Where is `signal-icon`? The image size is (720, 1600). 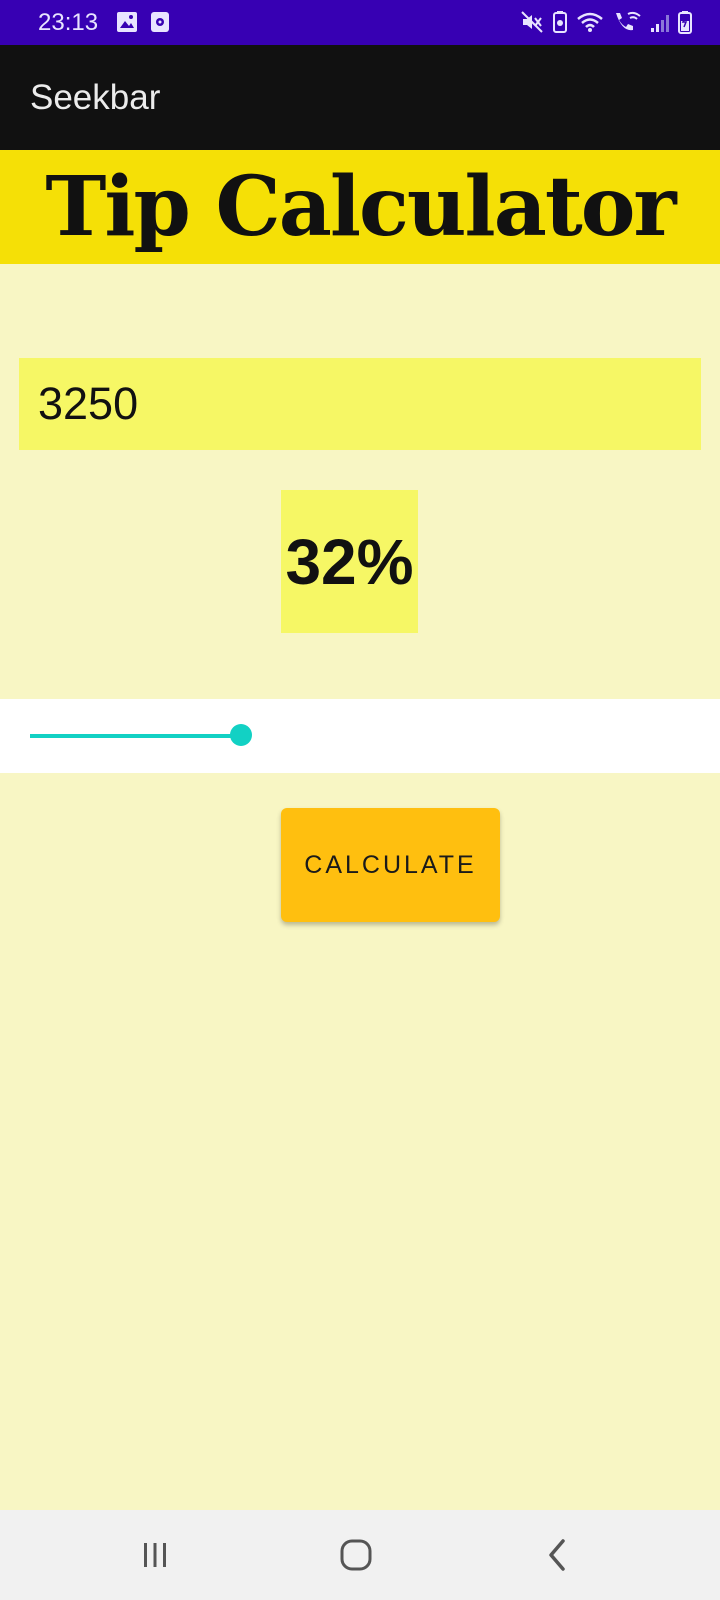 signal-icon is located at coordinates (660, 24).